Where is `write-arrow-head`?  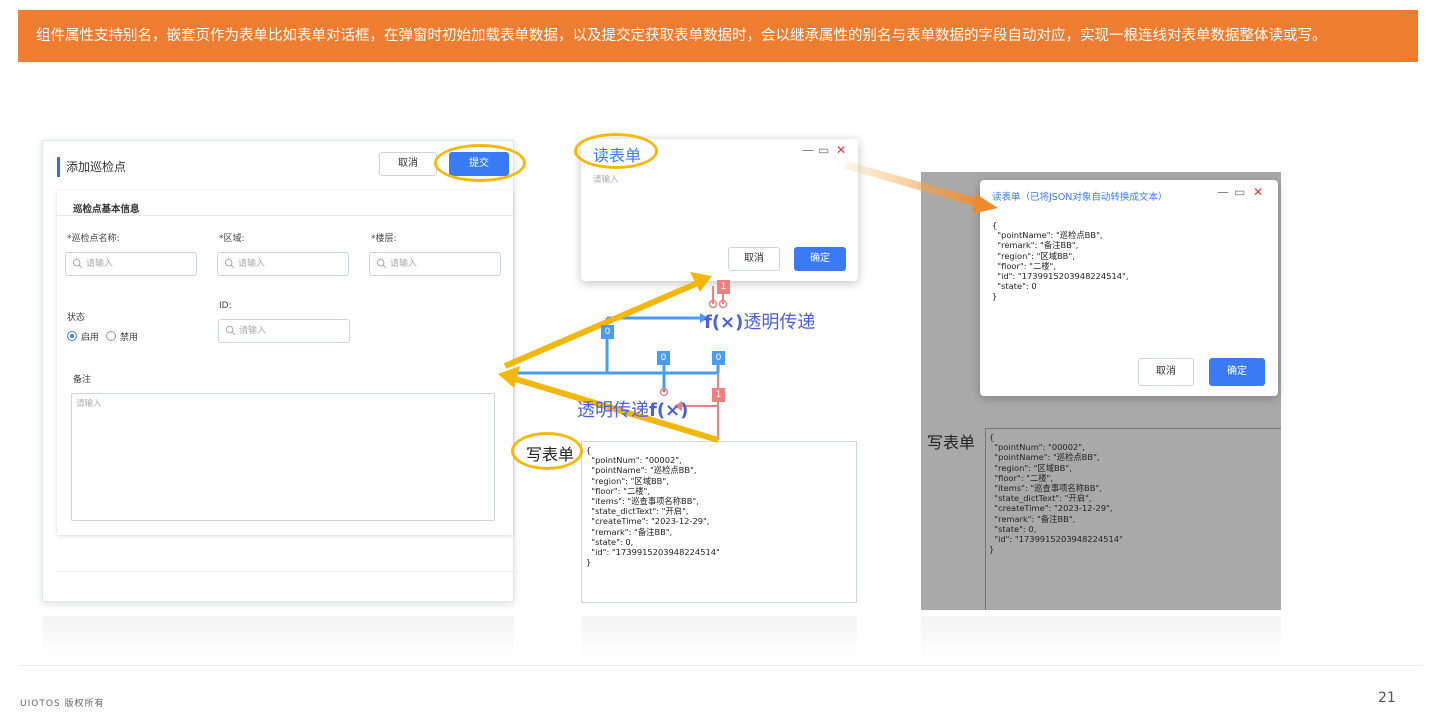
write-arrow-head is located at coordinates (509, 377).